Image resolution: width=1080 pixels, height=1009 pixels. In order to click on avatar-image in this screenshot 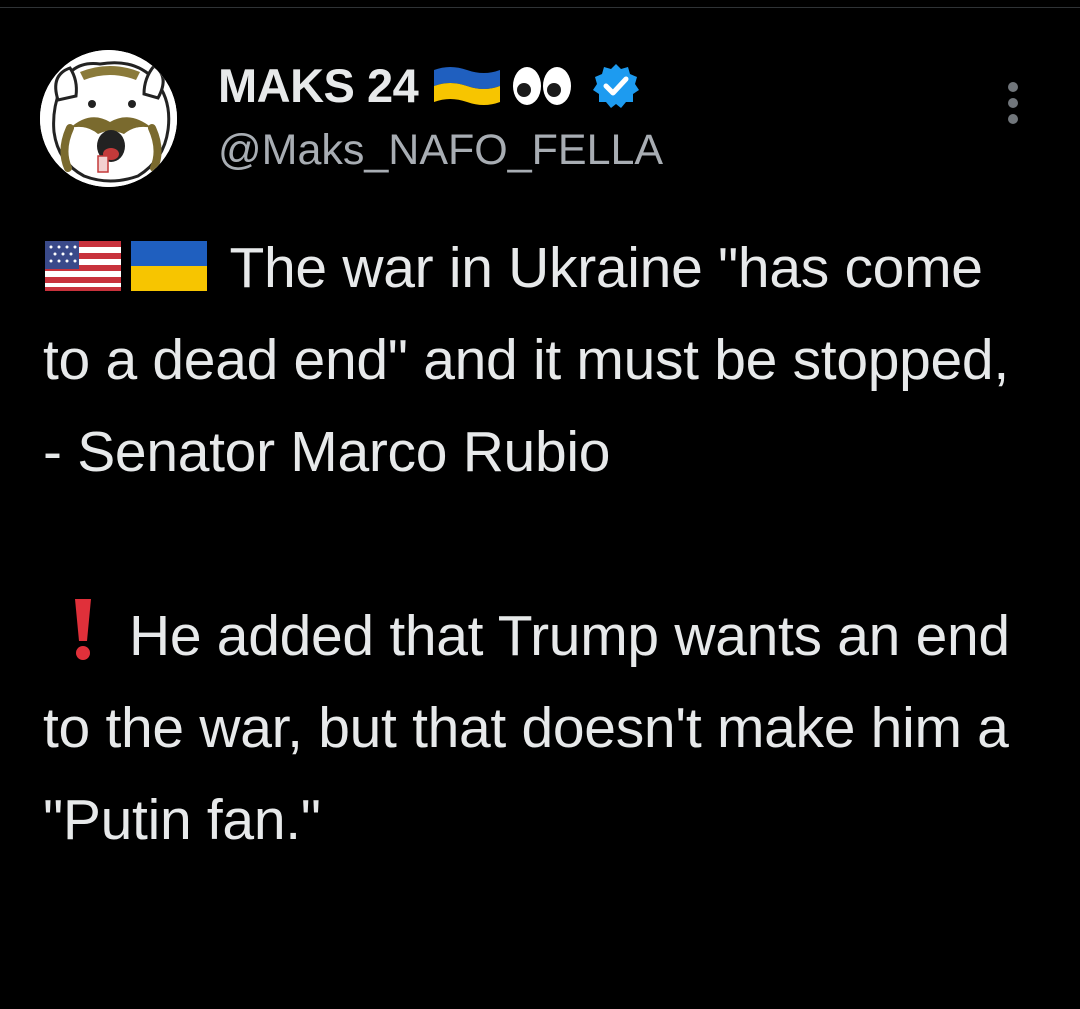, I will do `click(108, 118)`.